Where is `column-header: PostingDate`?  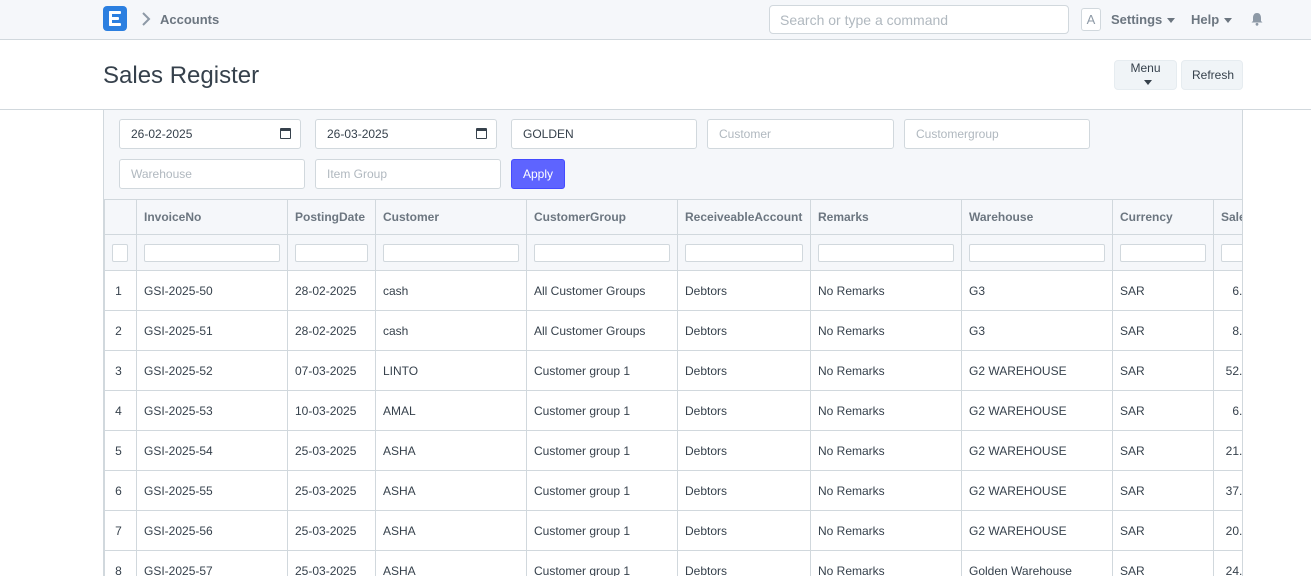 column-header: PostingDate is located at coordinates (331, 217).